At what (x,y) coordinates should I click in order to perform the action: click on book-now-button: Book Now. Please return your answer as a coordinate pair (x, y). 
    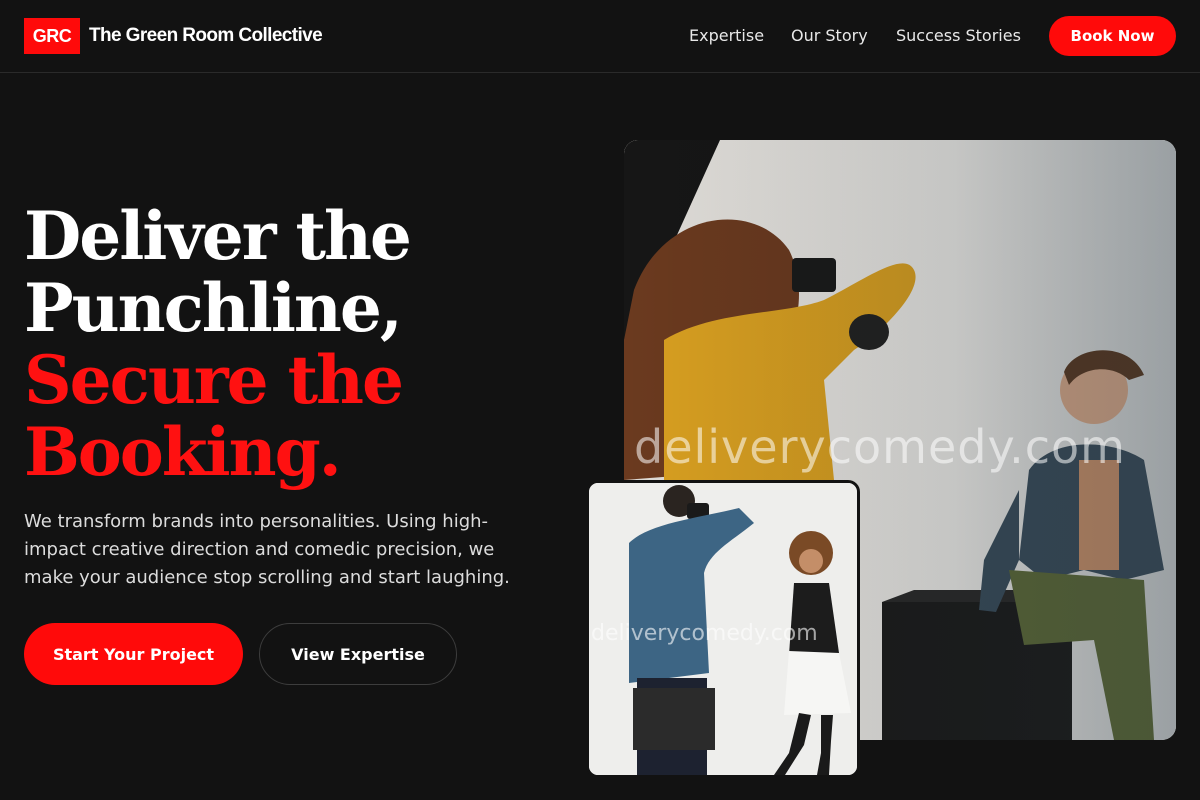
    Looking at the image, I should click on (1112, 36).